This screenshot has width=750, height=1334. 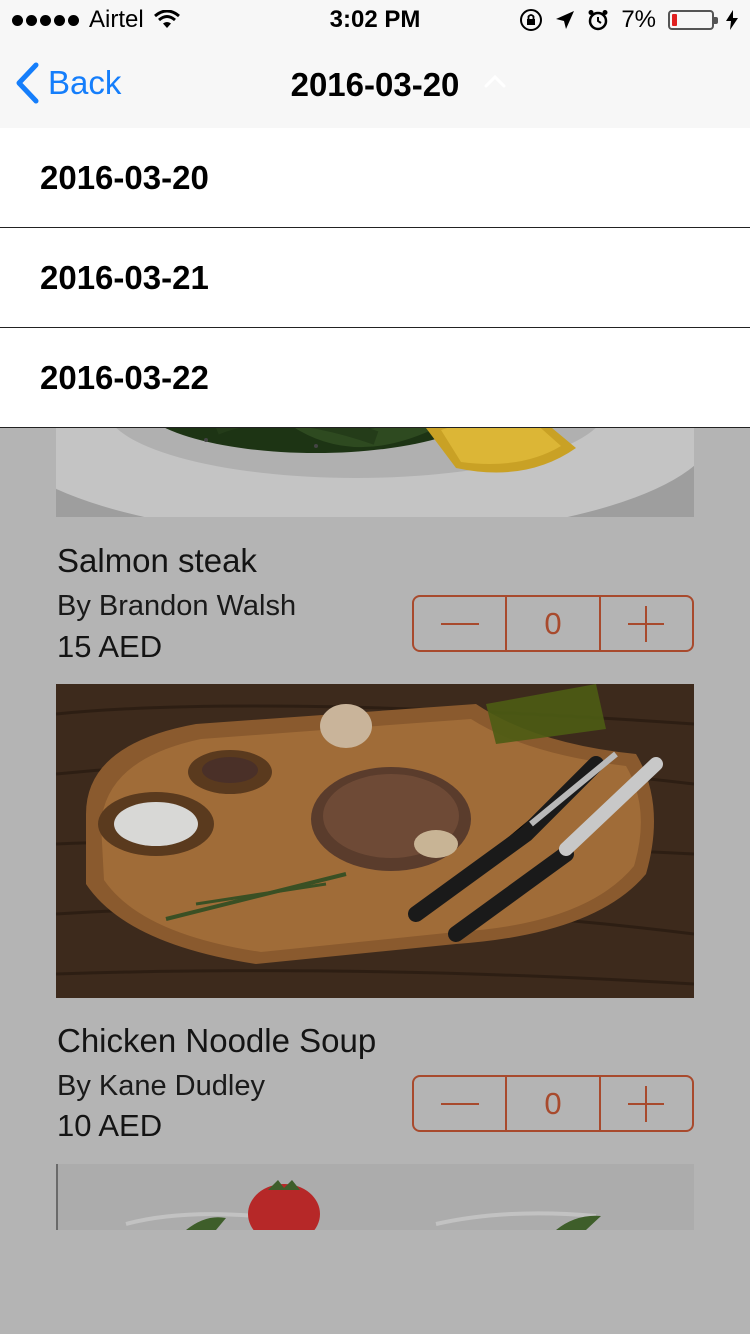 I want to click on date-option: 2016-03-21, so click(x=375, y=278).